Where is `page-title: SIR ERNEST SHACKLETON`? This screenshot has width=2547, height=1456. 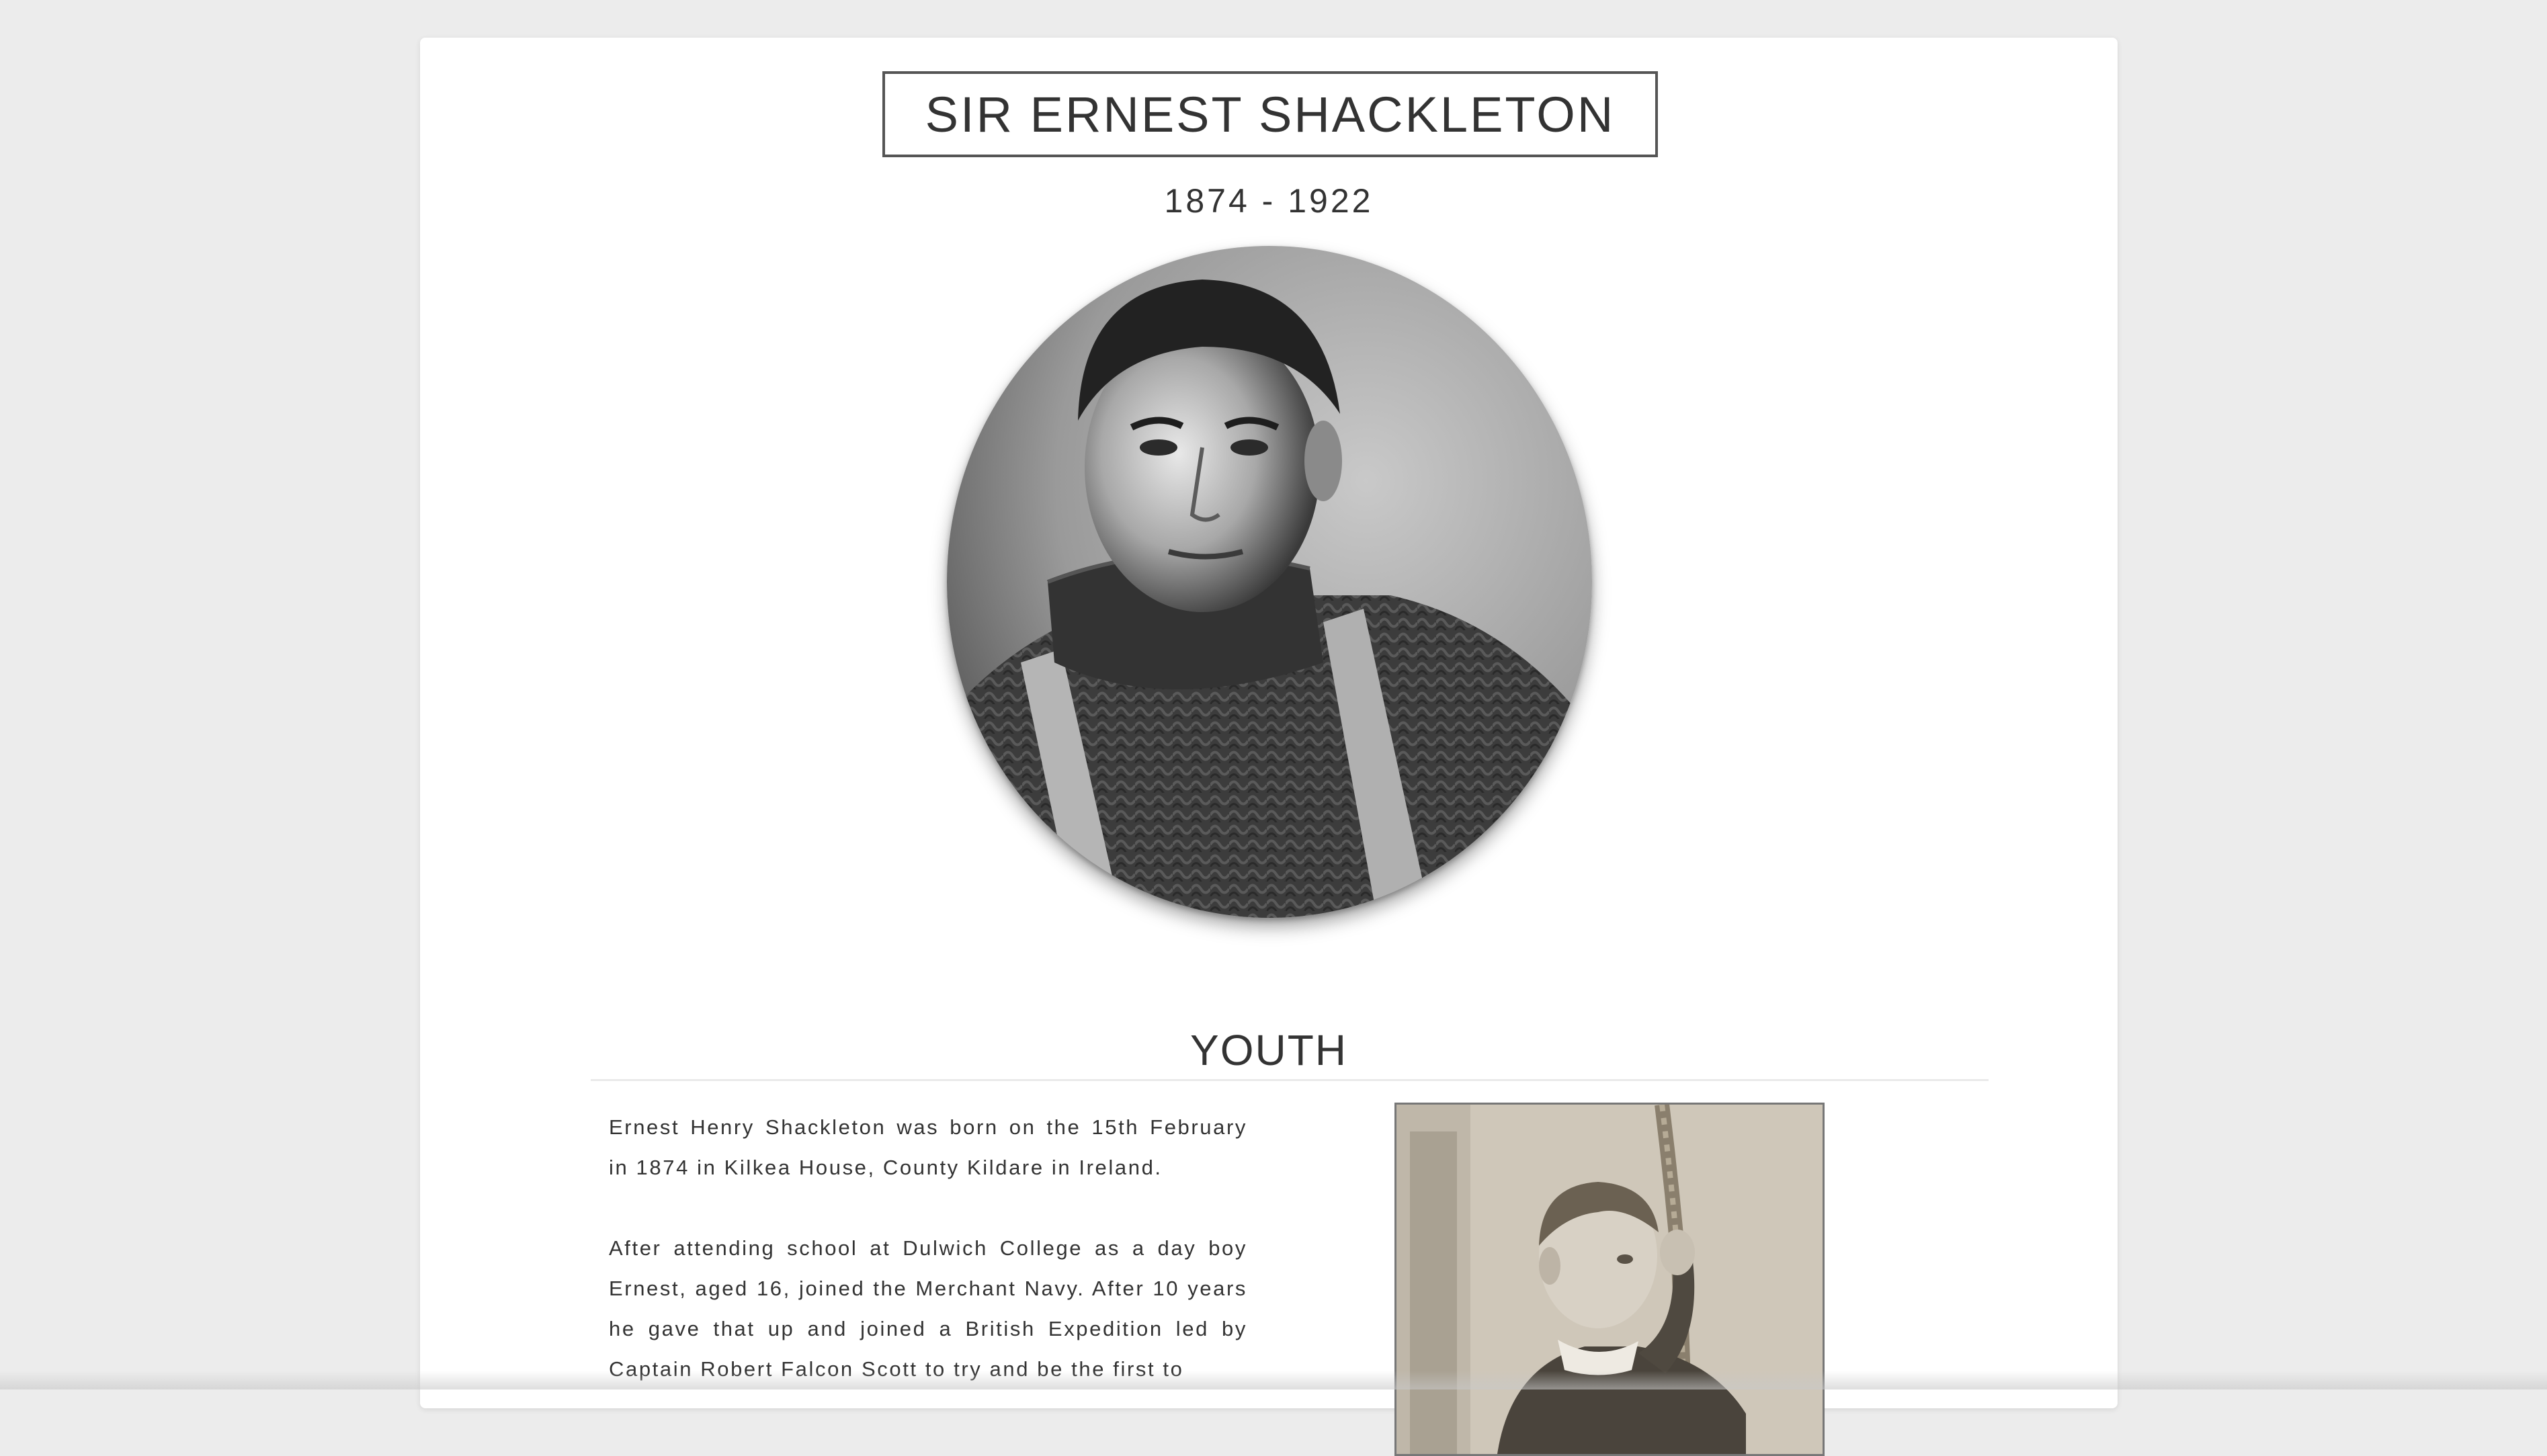
page-title: SIR ERNEST SHACKLETON is located at coordinates (1270, 114).